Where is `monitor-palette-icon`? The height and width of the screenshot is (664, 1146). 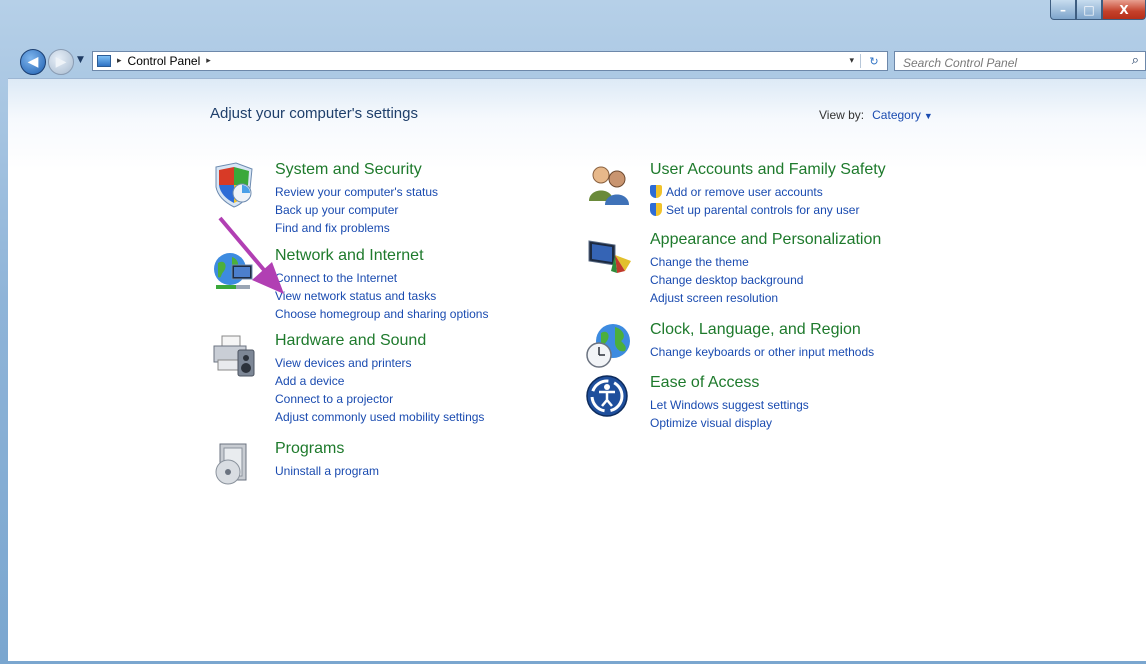 monitor-palette-icon is located at coordinates (609, 256).